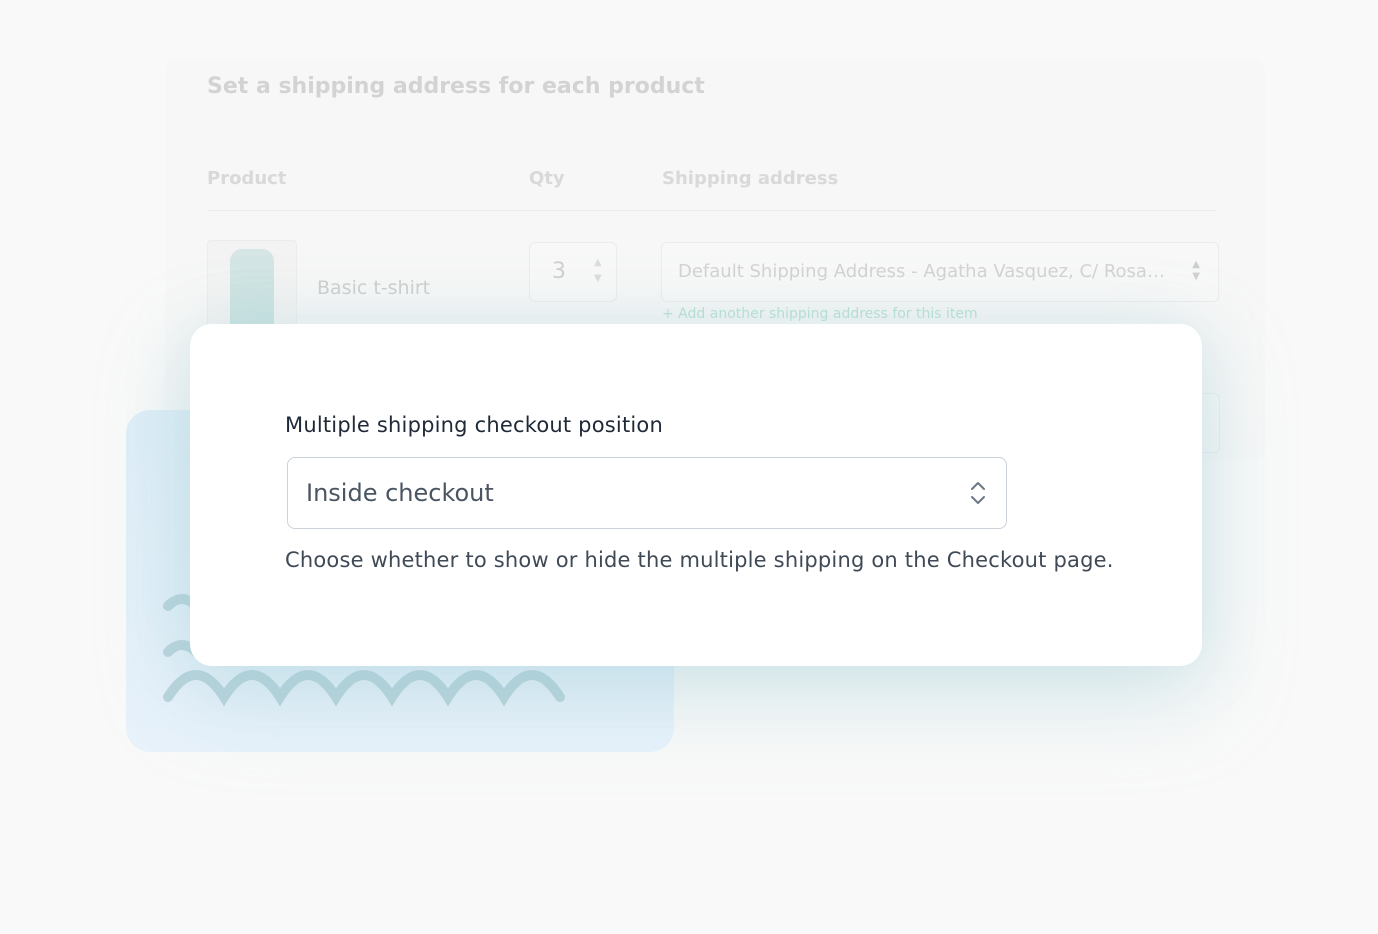 Image resolution: width=1378 pixels, height=934 pixels. Describe the element at coordinates (252, 290) in the screenshot. I see `tshirt-image` at that location.